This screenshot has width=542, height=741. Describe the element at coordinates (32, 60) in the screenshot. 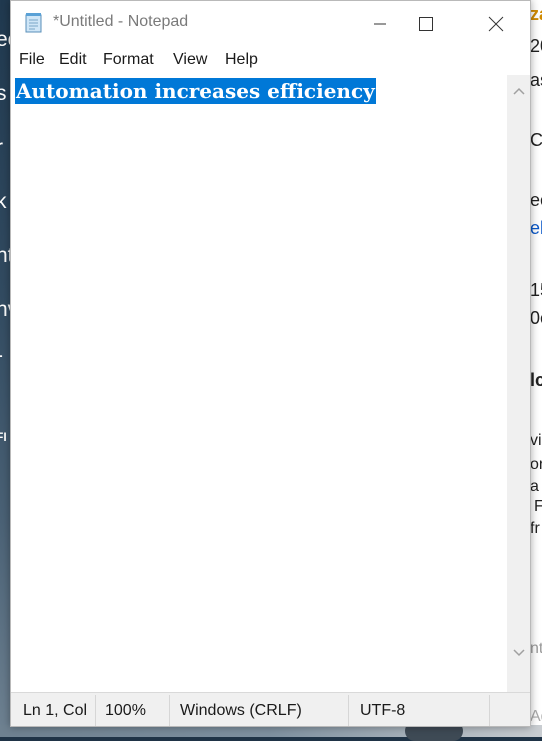

I see `menu-file: File` at that location.